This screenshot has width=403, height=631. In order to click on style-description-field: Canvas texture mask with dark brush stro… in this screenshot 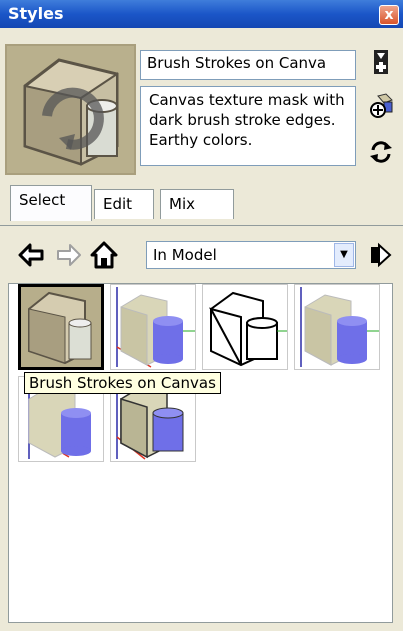, I will do `click(248, 126)`.